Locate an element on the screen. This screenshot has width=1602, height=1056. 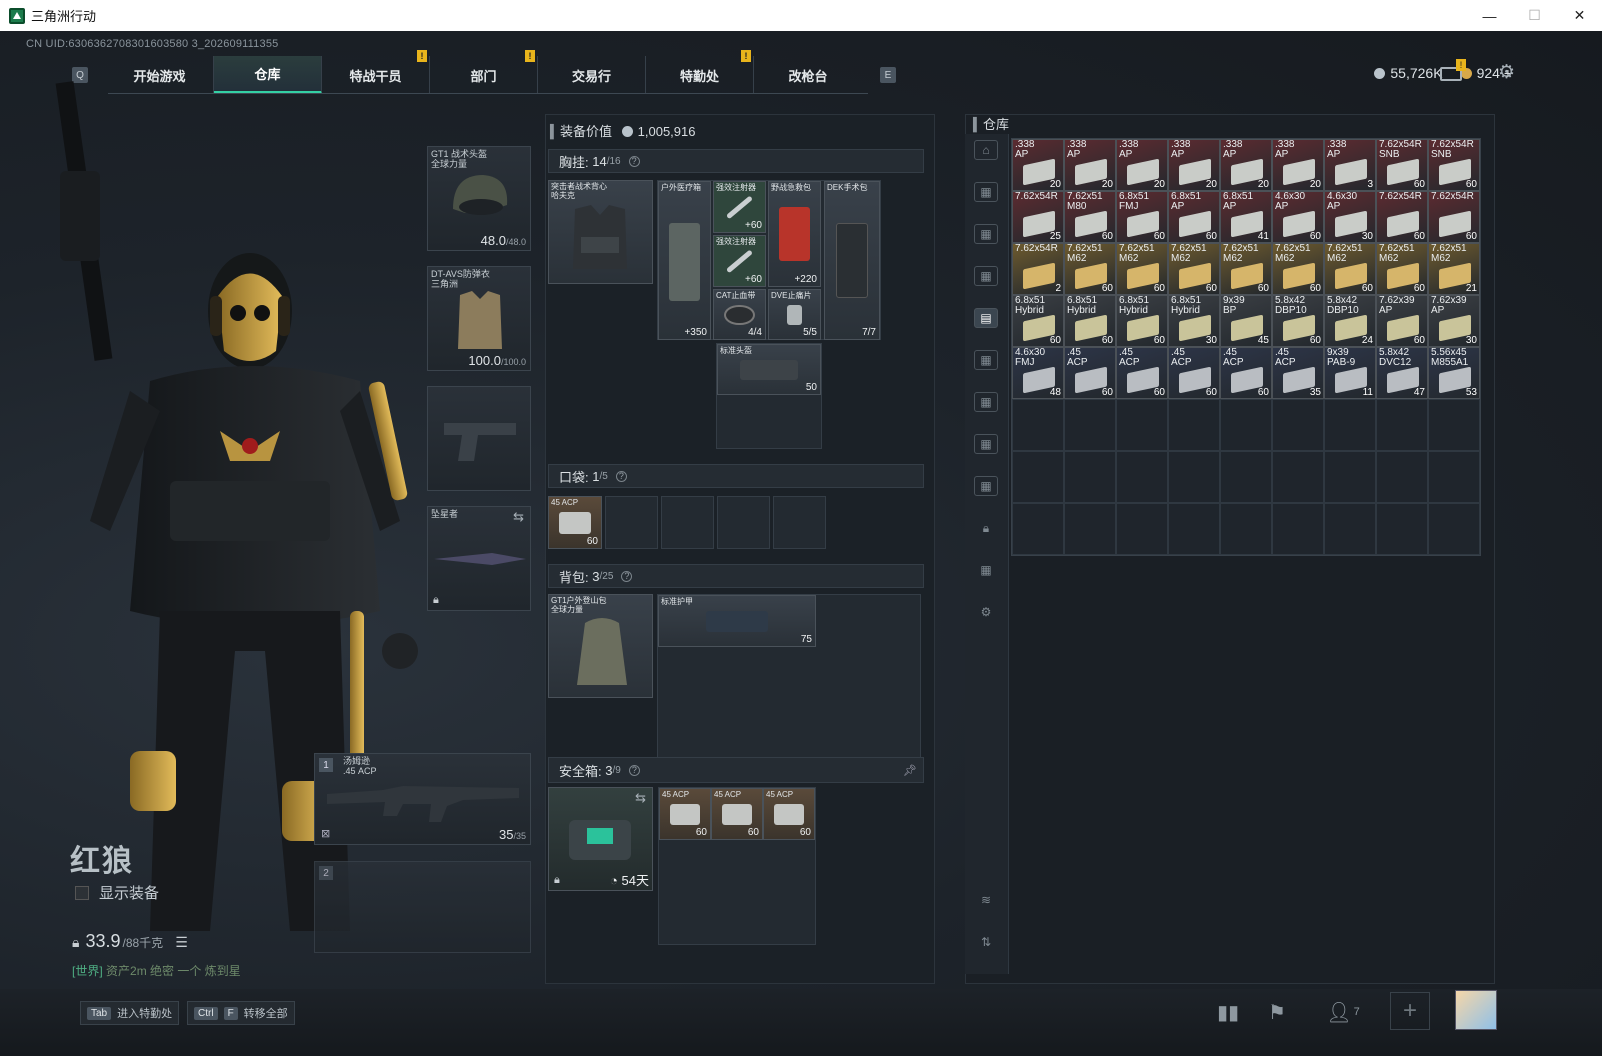
storage-item: 4.6x30 AP 60 is located at coordinates (1298, 217).